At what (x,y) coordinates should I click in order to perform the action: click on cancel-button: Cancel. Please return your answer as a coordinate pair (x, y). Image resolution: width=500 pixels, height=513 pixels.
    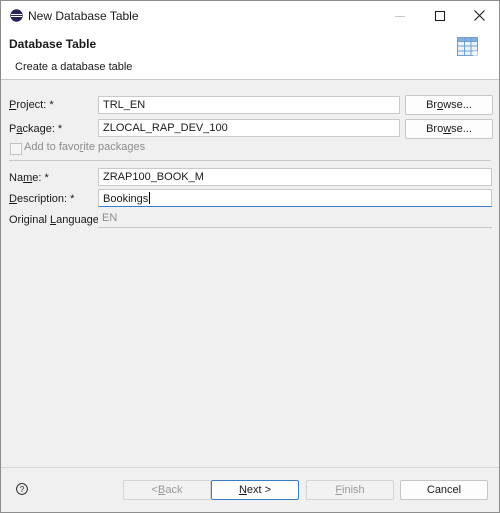
    Looking at the image, I should click on (444, 490).